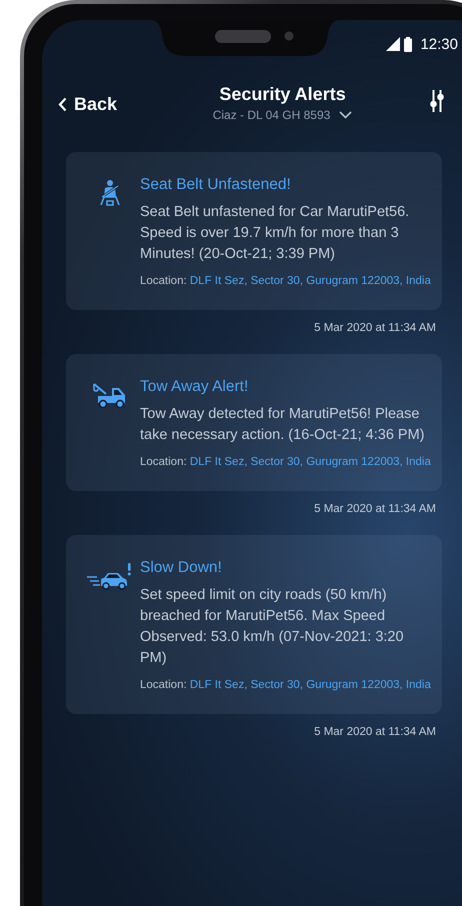 The width and height of the screenshot is (462, 906). Describe the element at coordinates (62, 104) in the screenshot. I see `chevron-left-icon` at that location.